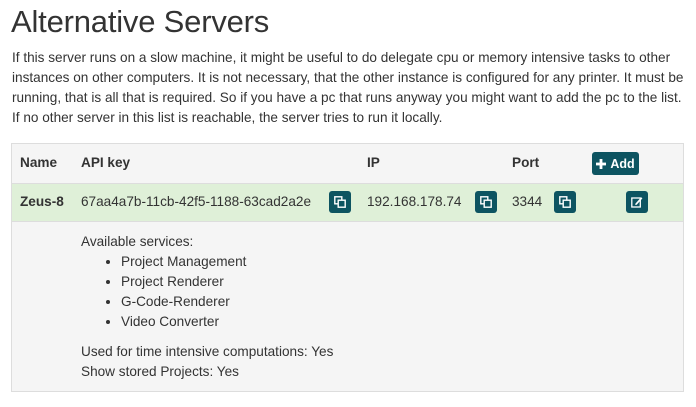 Image resolution: width=696 pixels, height=407 pixels. What do you see at coordinates (527, 201) in the screenshot?
I see `server-port: 3344` at bounding box center [527, 201].